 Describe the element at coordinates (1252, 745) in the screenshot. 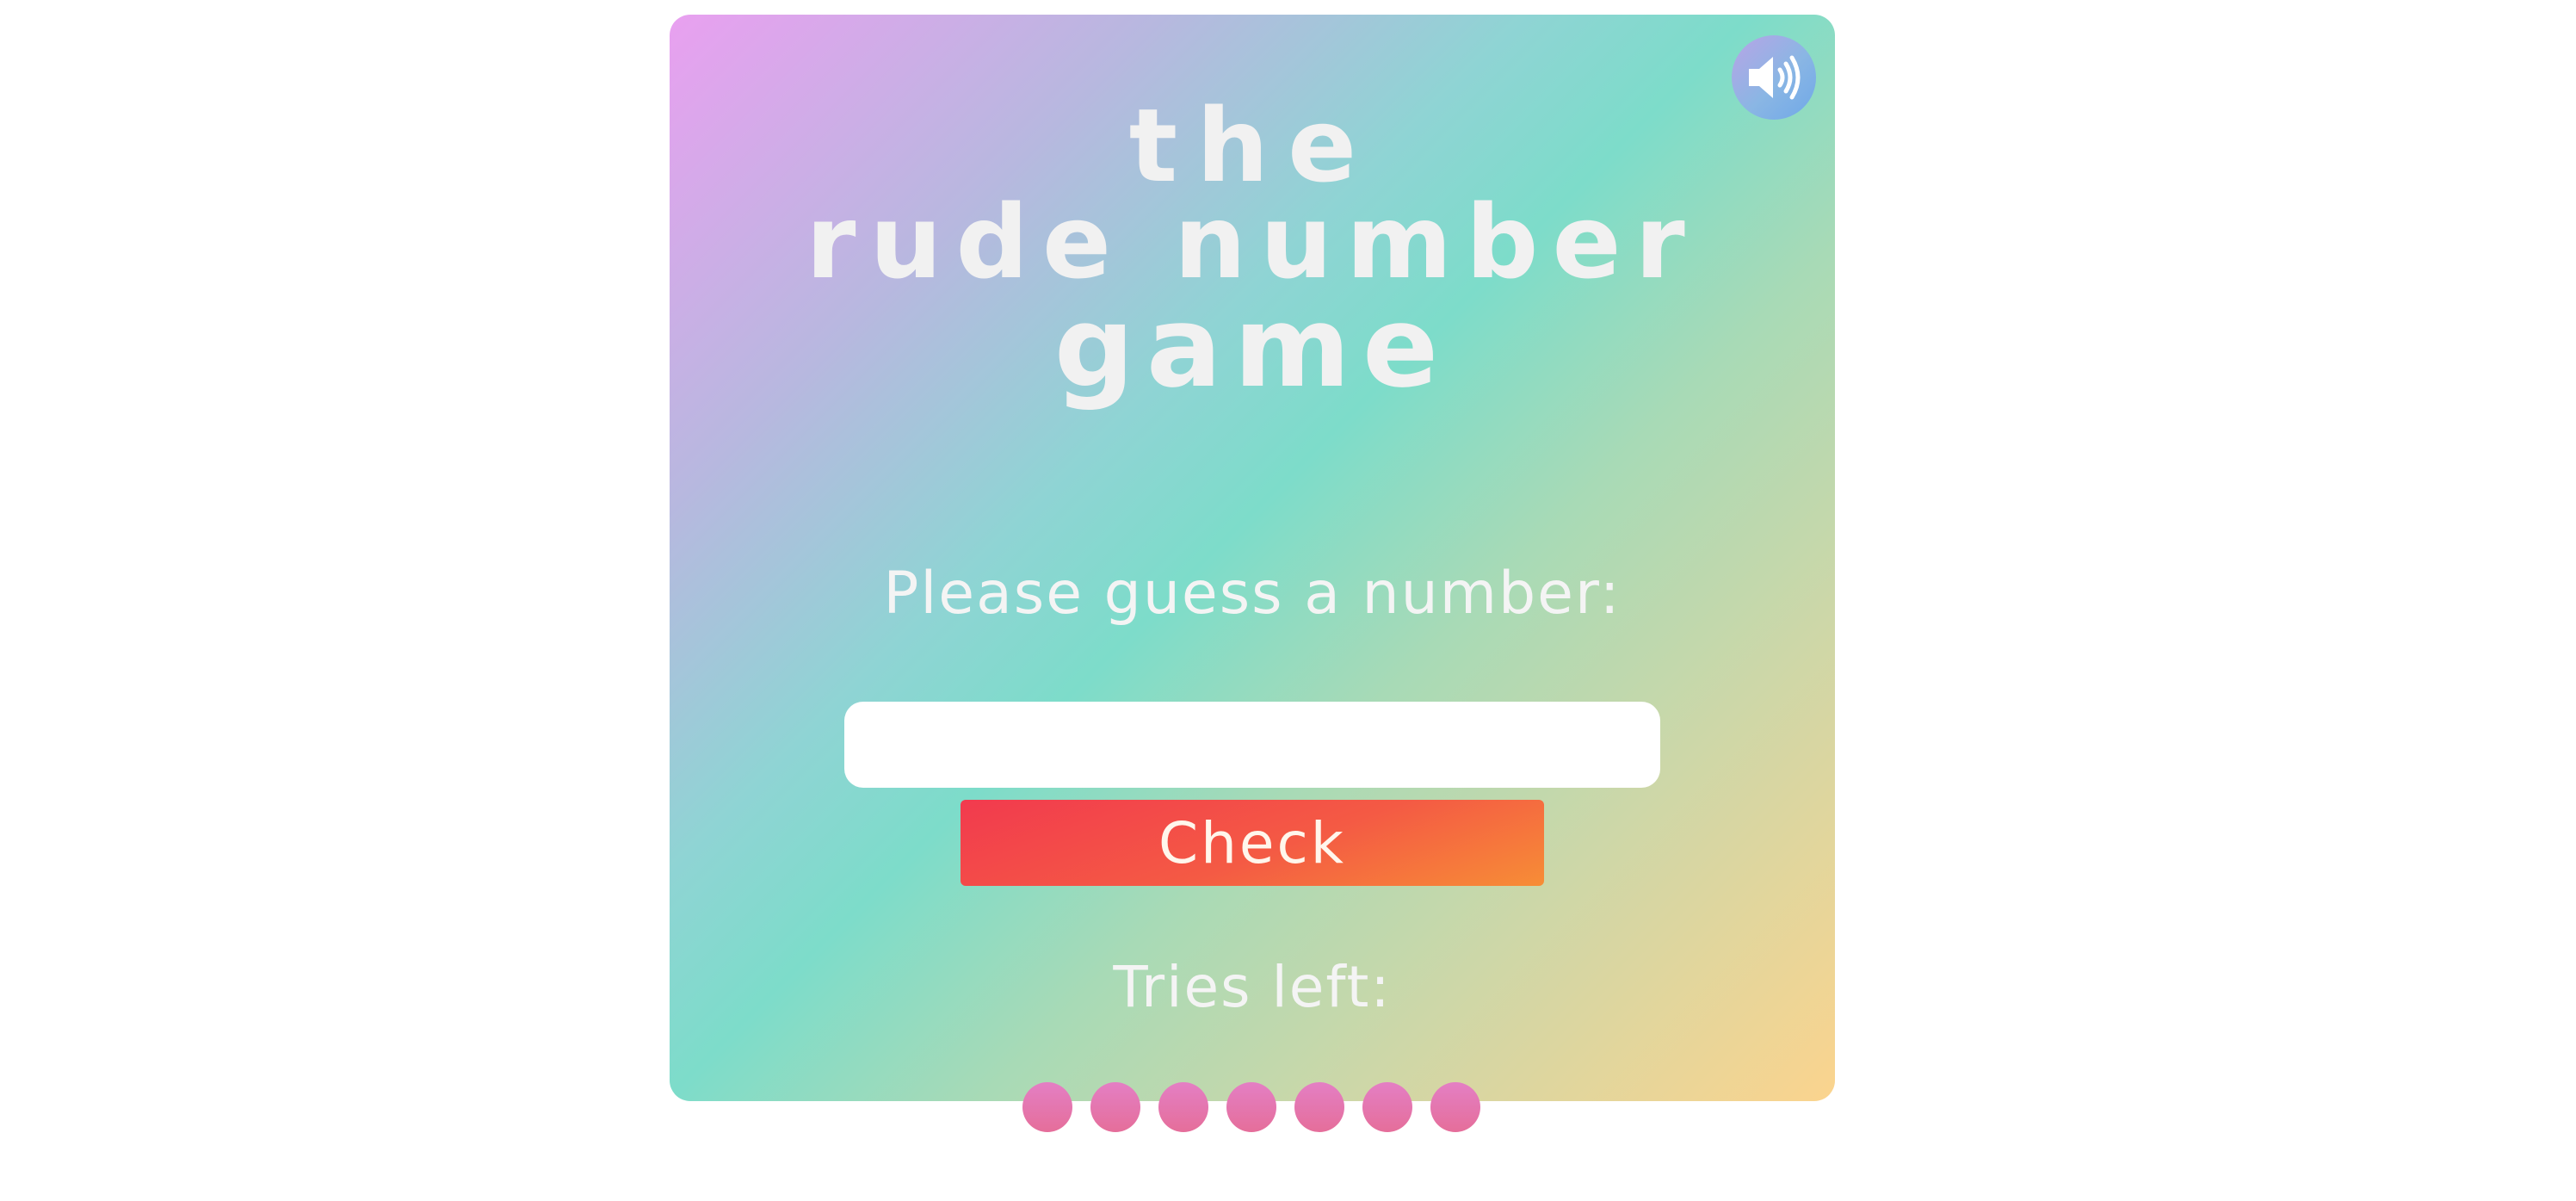

I see `guess-input` at that location.